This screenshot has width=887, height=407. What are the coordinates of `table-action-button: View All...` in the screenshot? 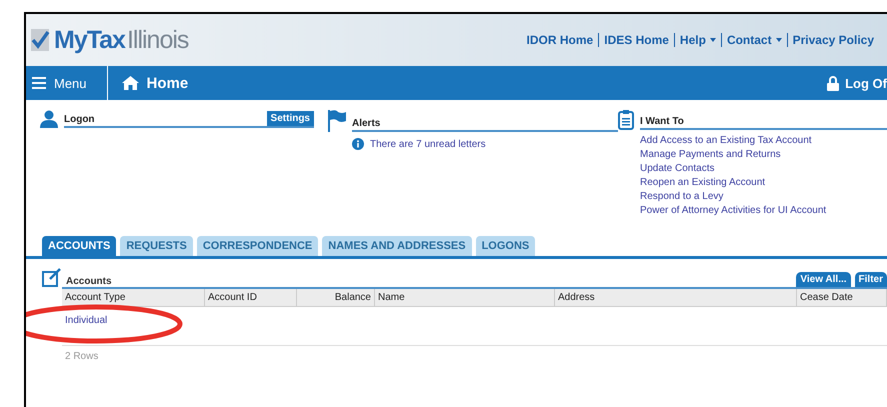 It's located at (823, 279).